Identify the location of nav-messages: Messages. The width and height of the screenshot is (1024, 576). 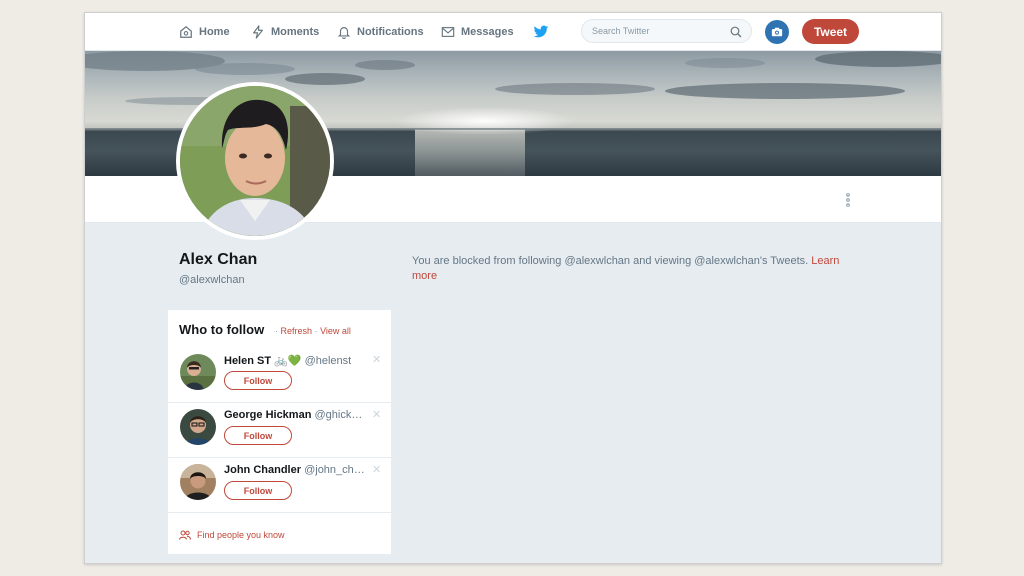
(477, 31).